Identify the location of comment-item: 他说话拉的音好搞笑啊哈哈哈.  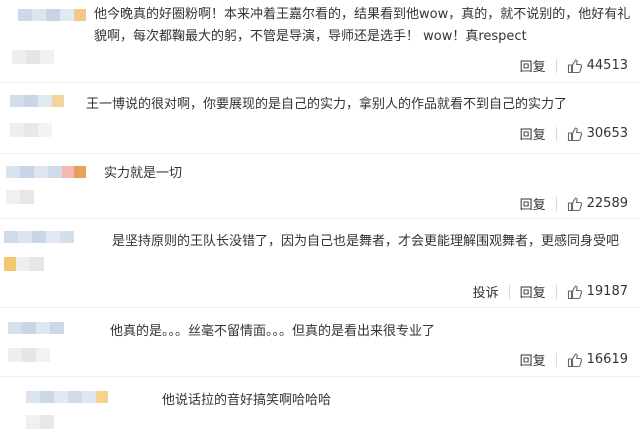
(320, 404).